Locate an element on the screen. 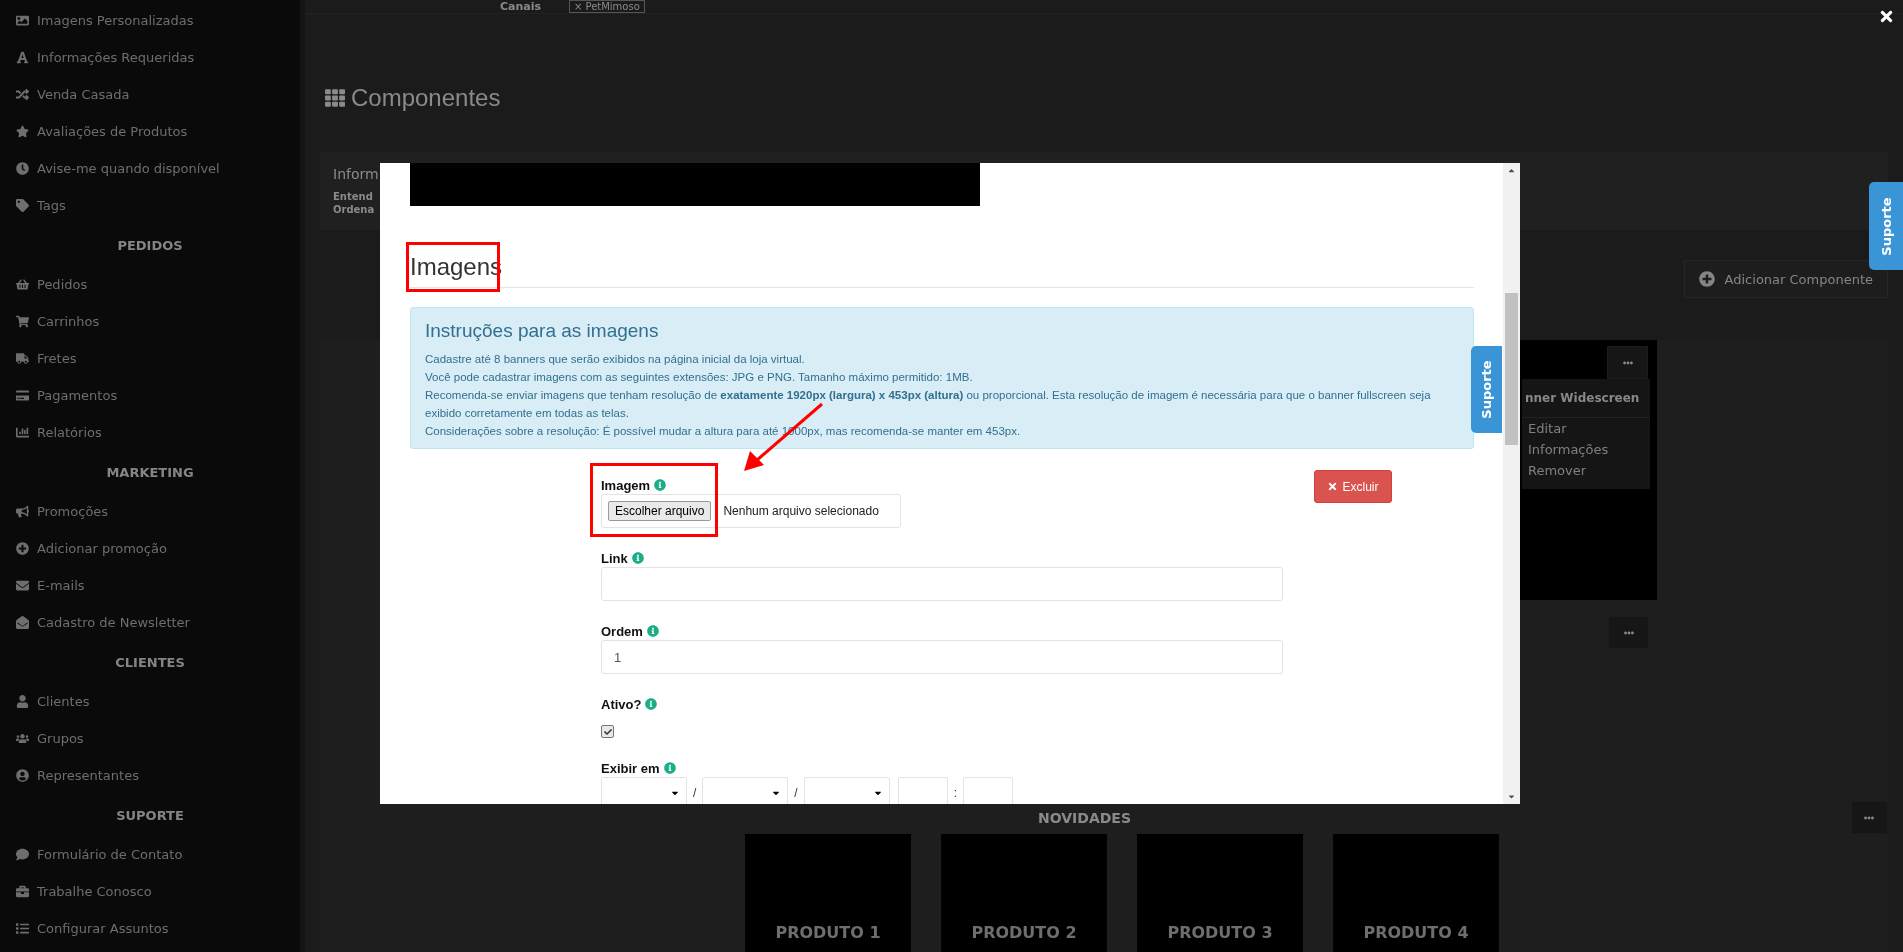 The image size is (1903, 952). channel-tag: × PetMimoso is located at coordinates (607, 6).